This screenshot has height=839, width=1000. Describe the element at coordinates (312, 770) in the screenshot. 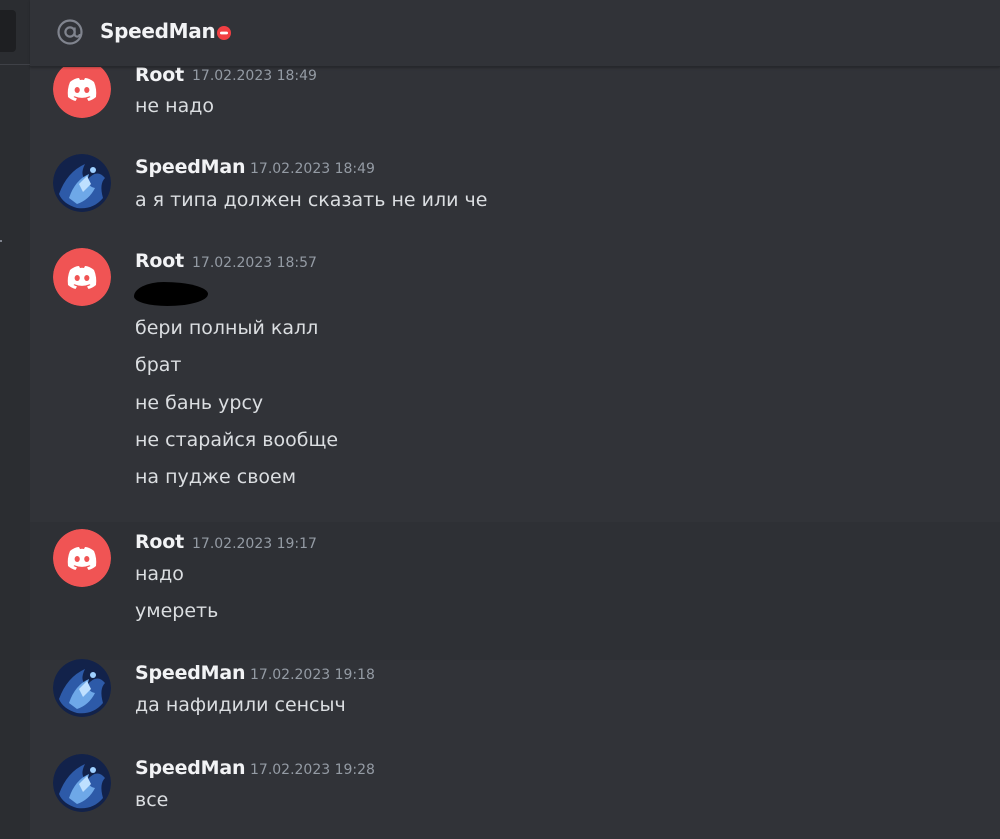

I see `message-timestamp: 17.02.2023 19:28` at that location.